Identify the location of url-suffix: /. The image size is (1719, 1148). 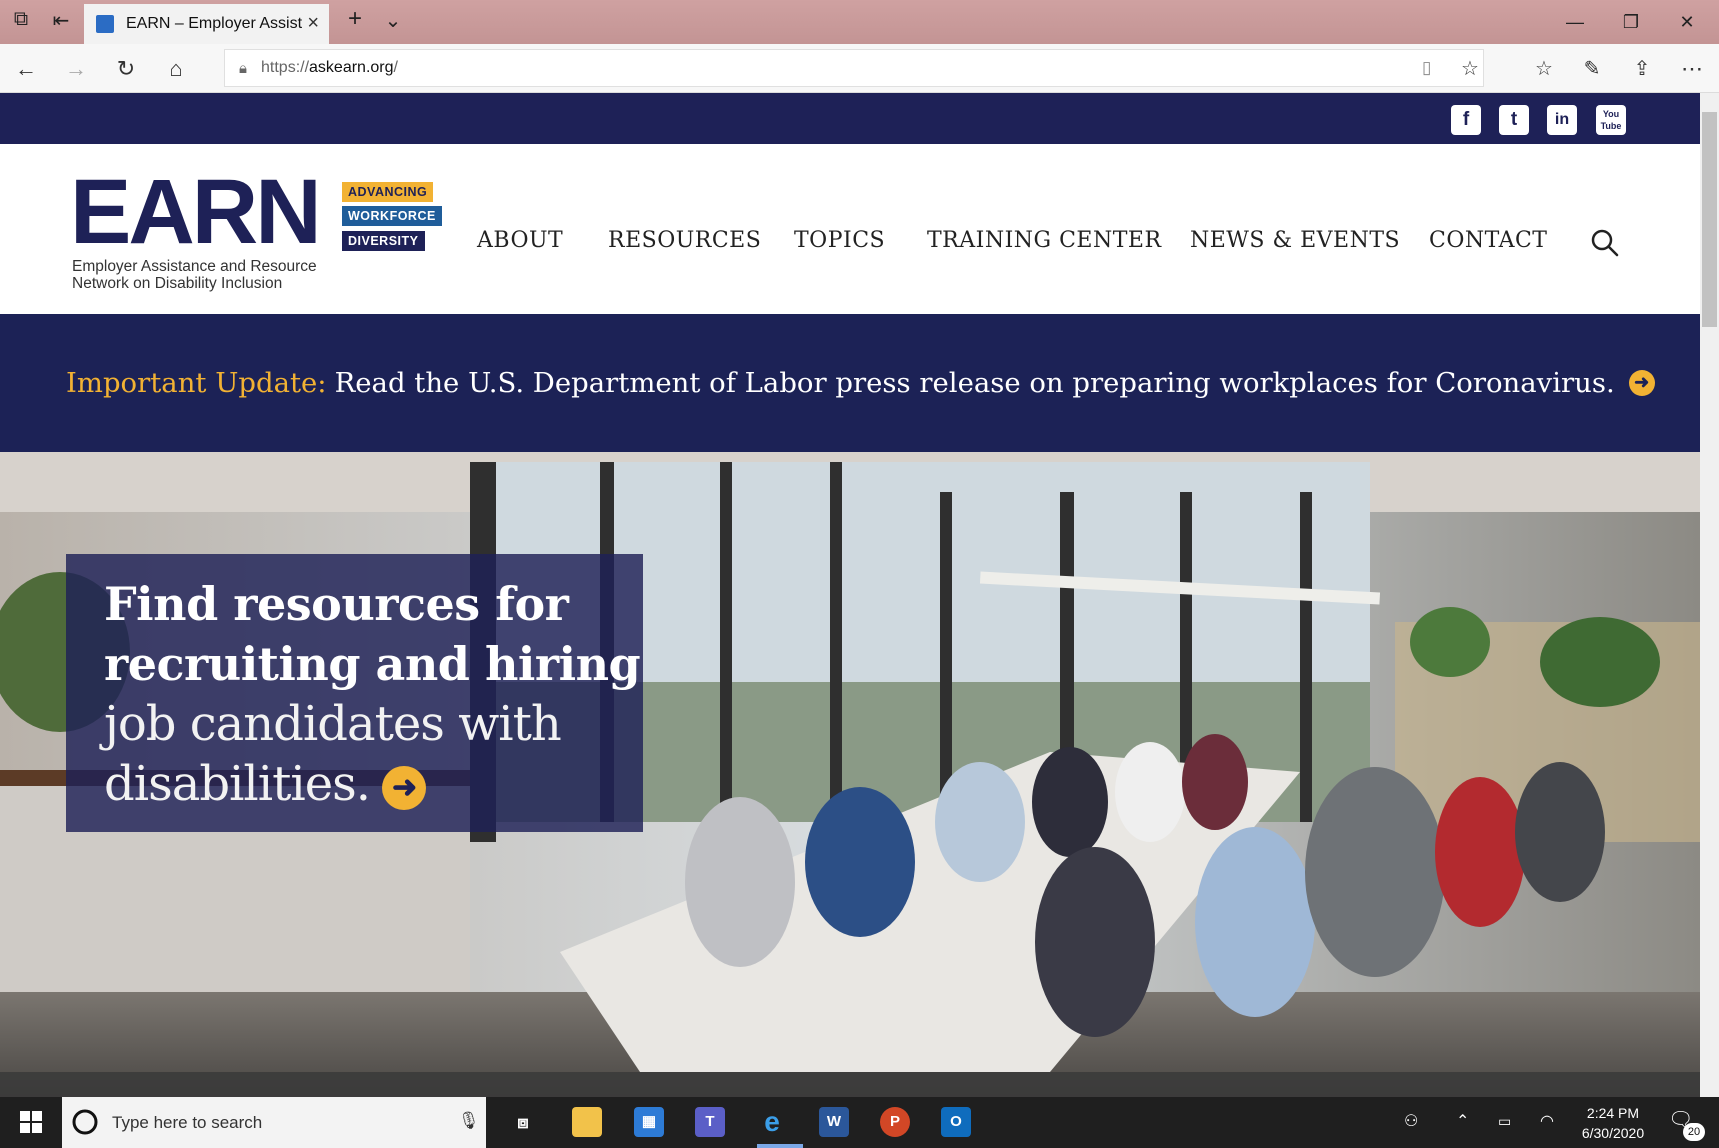
(395, 67).